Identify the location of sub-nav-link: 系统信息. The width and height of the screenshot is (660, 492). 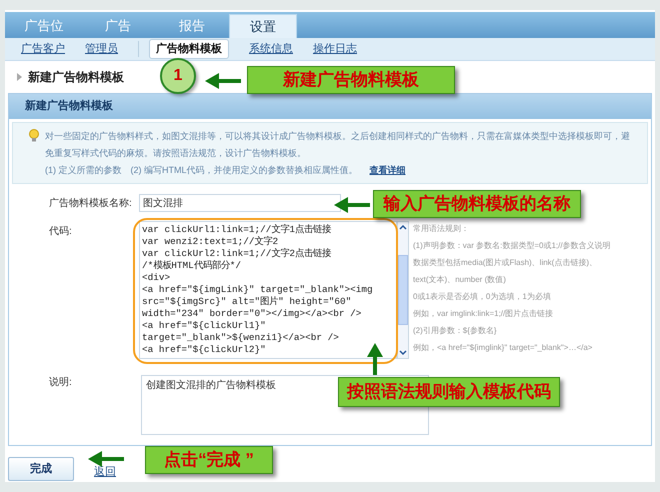
(271, 49).